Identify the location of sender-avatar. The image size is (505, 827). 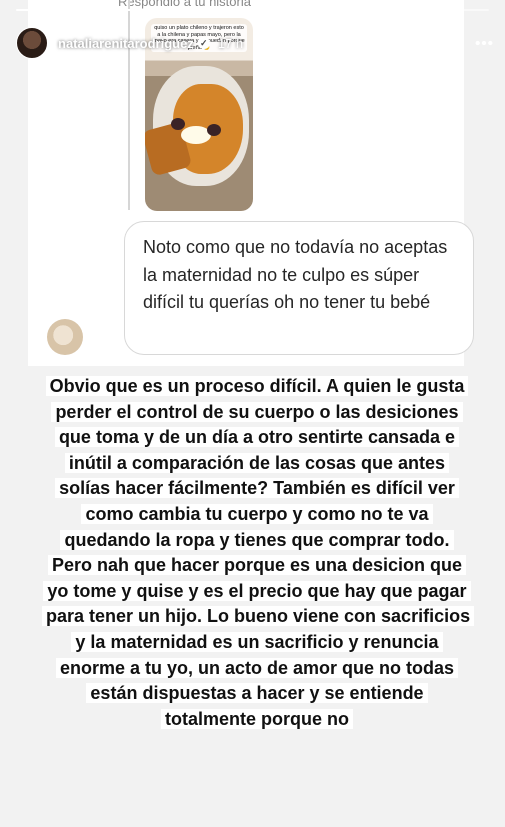
(65, 337).